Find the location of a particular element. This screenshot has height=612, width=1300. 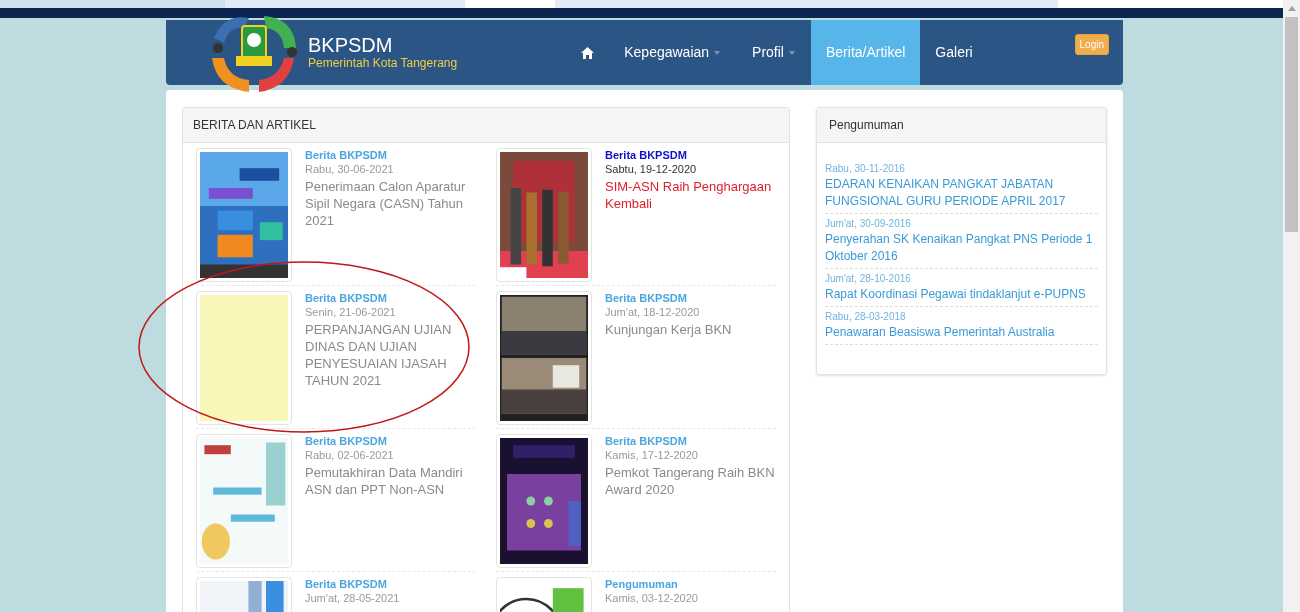

announcement-date: Rabu, 28-03-2018 is located at coordinates (866, 317).